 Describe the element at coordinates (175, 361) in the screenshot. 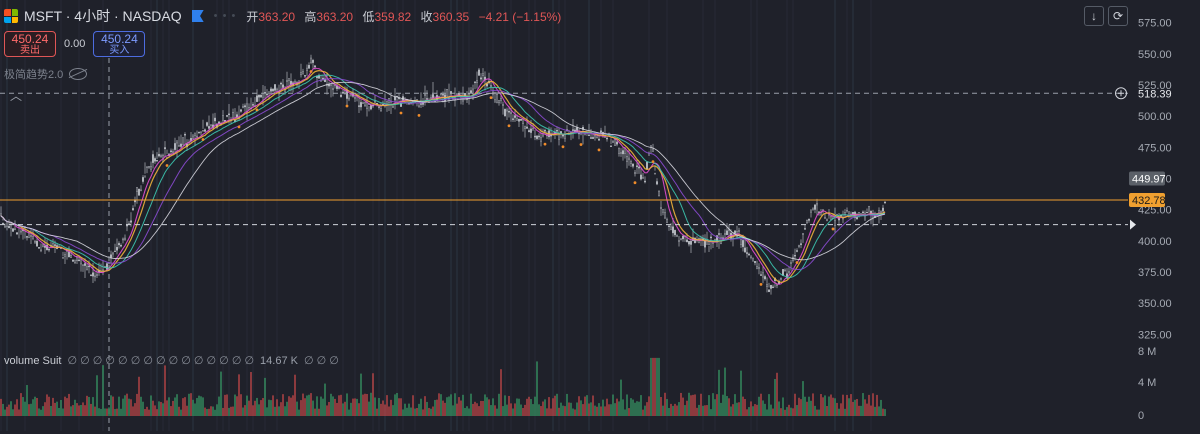

I see `volume-slot-8: ∅` at that location.